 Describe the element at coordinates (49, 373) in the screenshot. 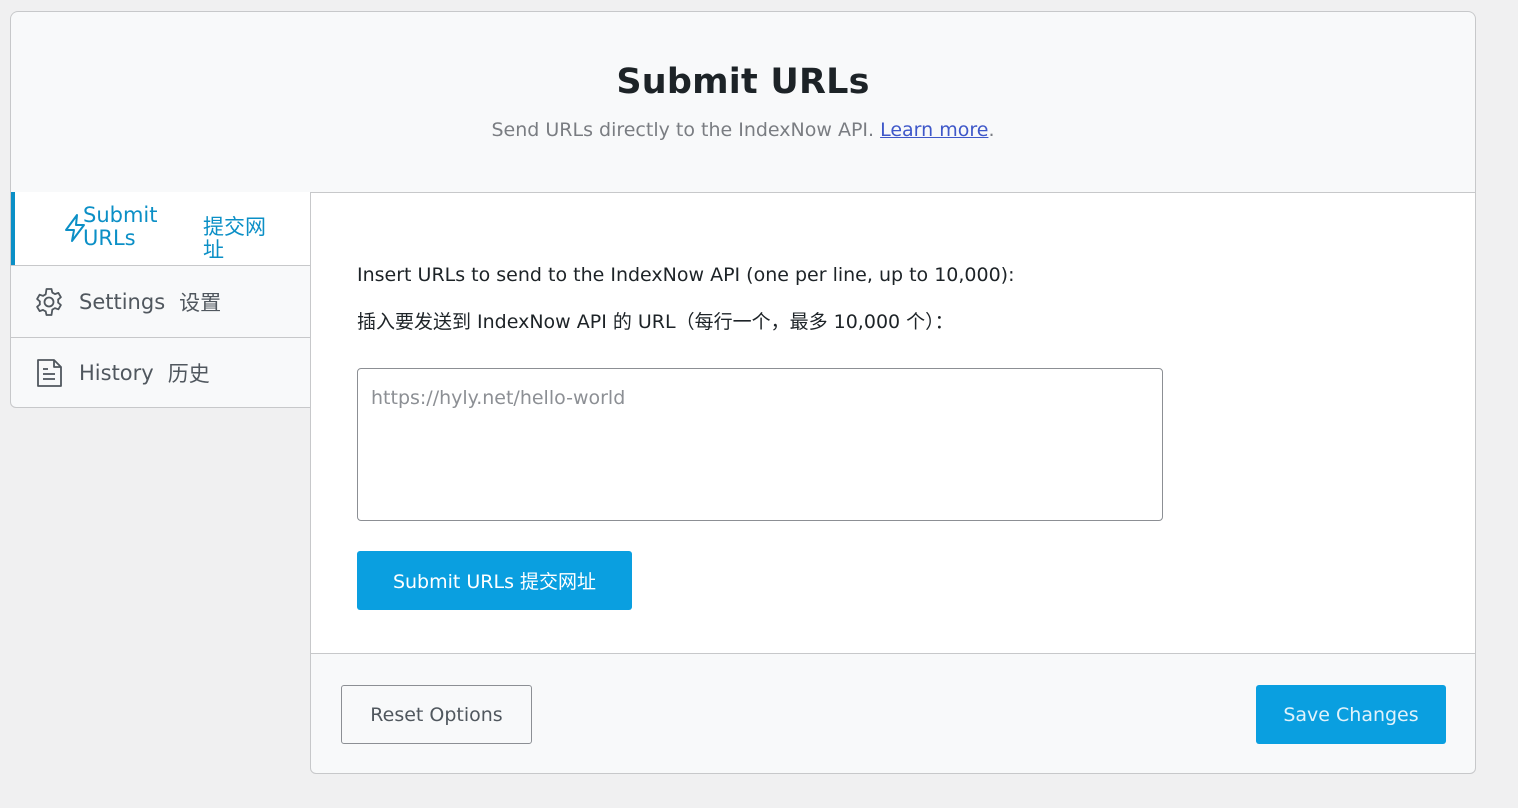

I see `document-icon` at that location.